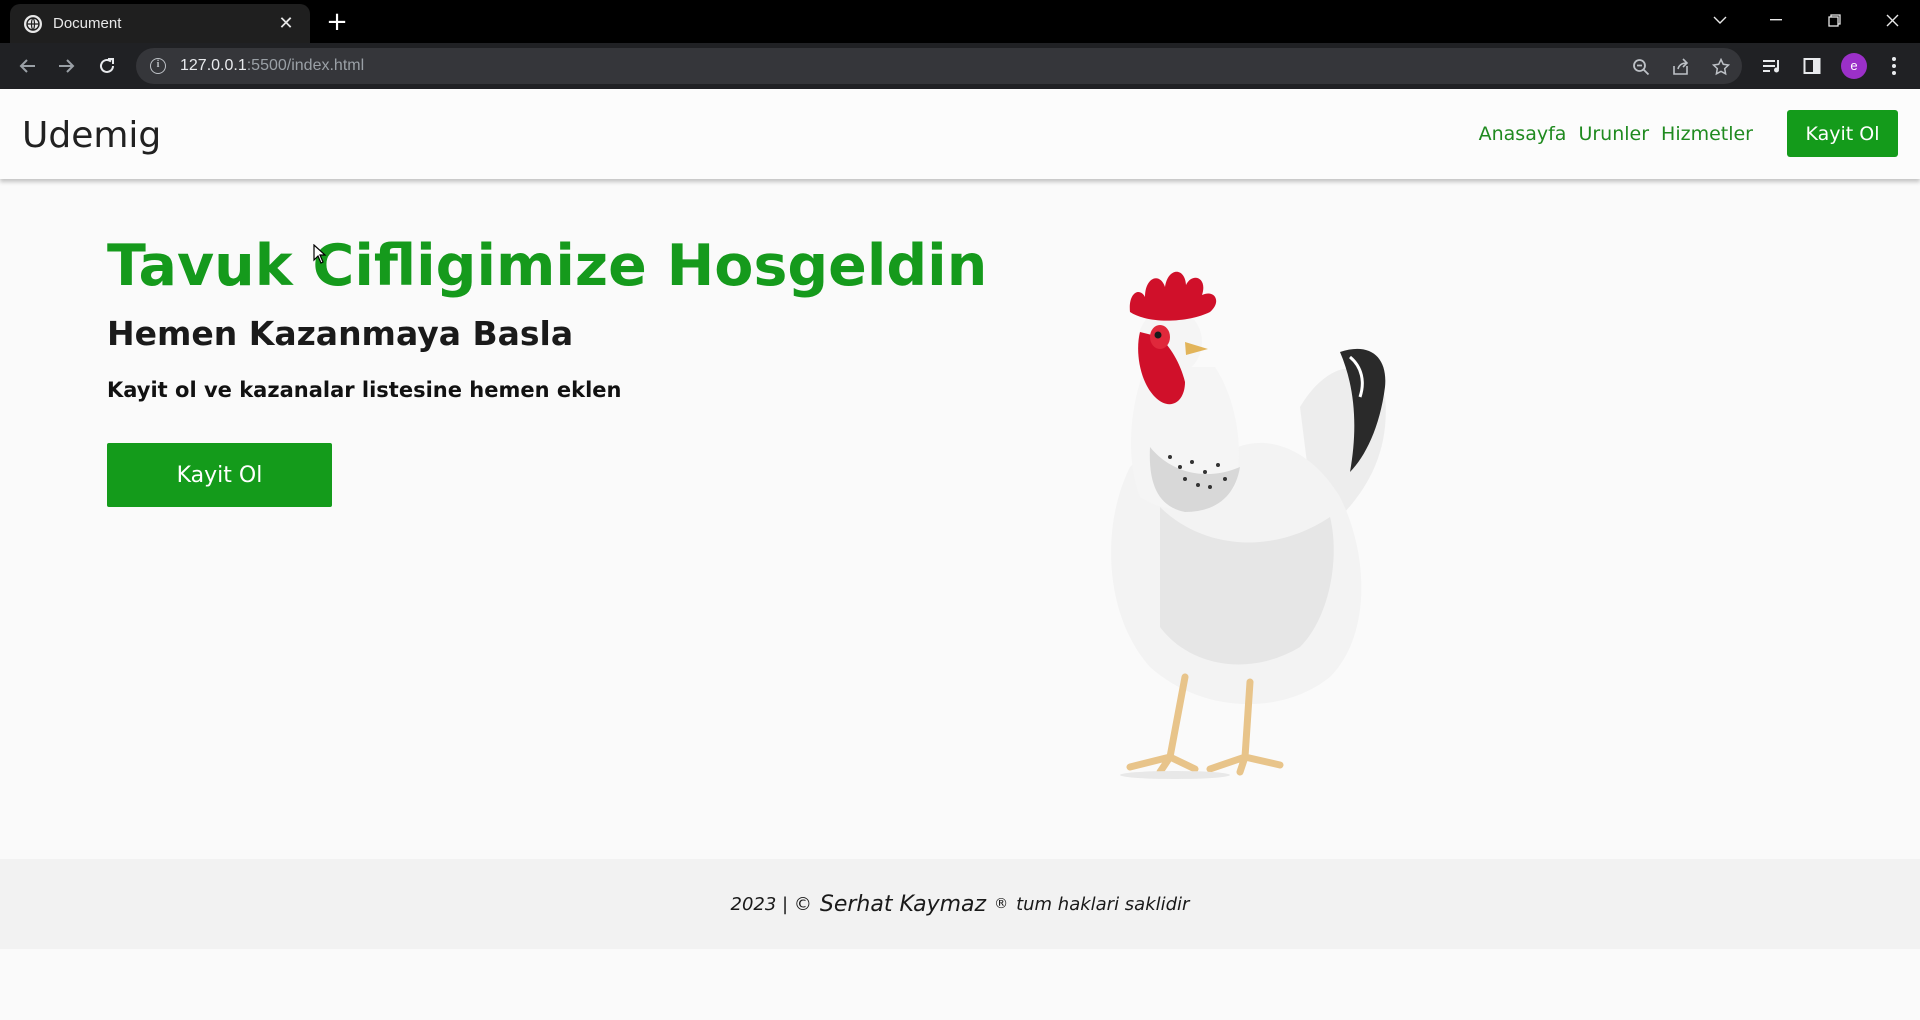 This screenshot has height=1020, width=1920. What do you see at coordinates (219, 475) in the screenshot?
I see `hero-signup-button: Kayit Ol` at bounding box center [219, 475].